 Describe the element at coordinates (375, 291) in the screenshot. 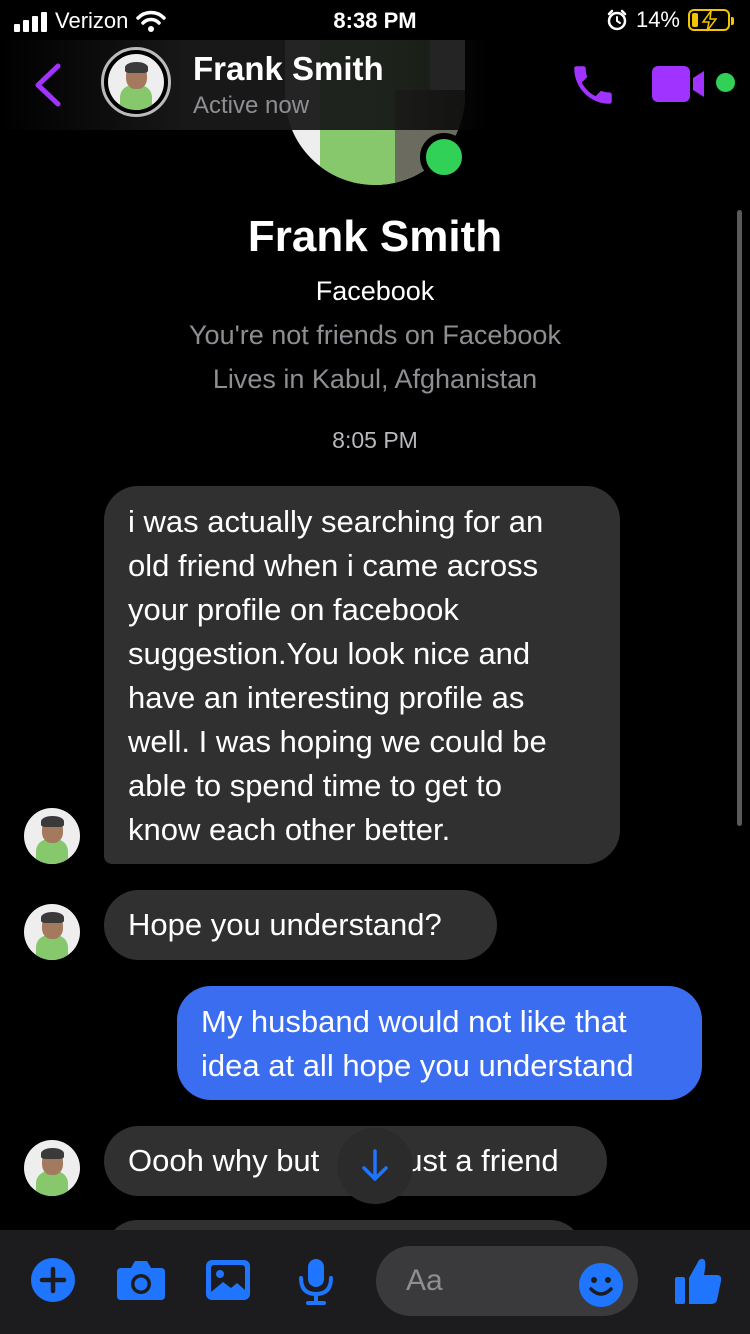

I see `profile-source: Facebook` at that location.